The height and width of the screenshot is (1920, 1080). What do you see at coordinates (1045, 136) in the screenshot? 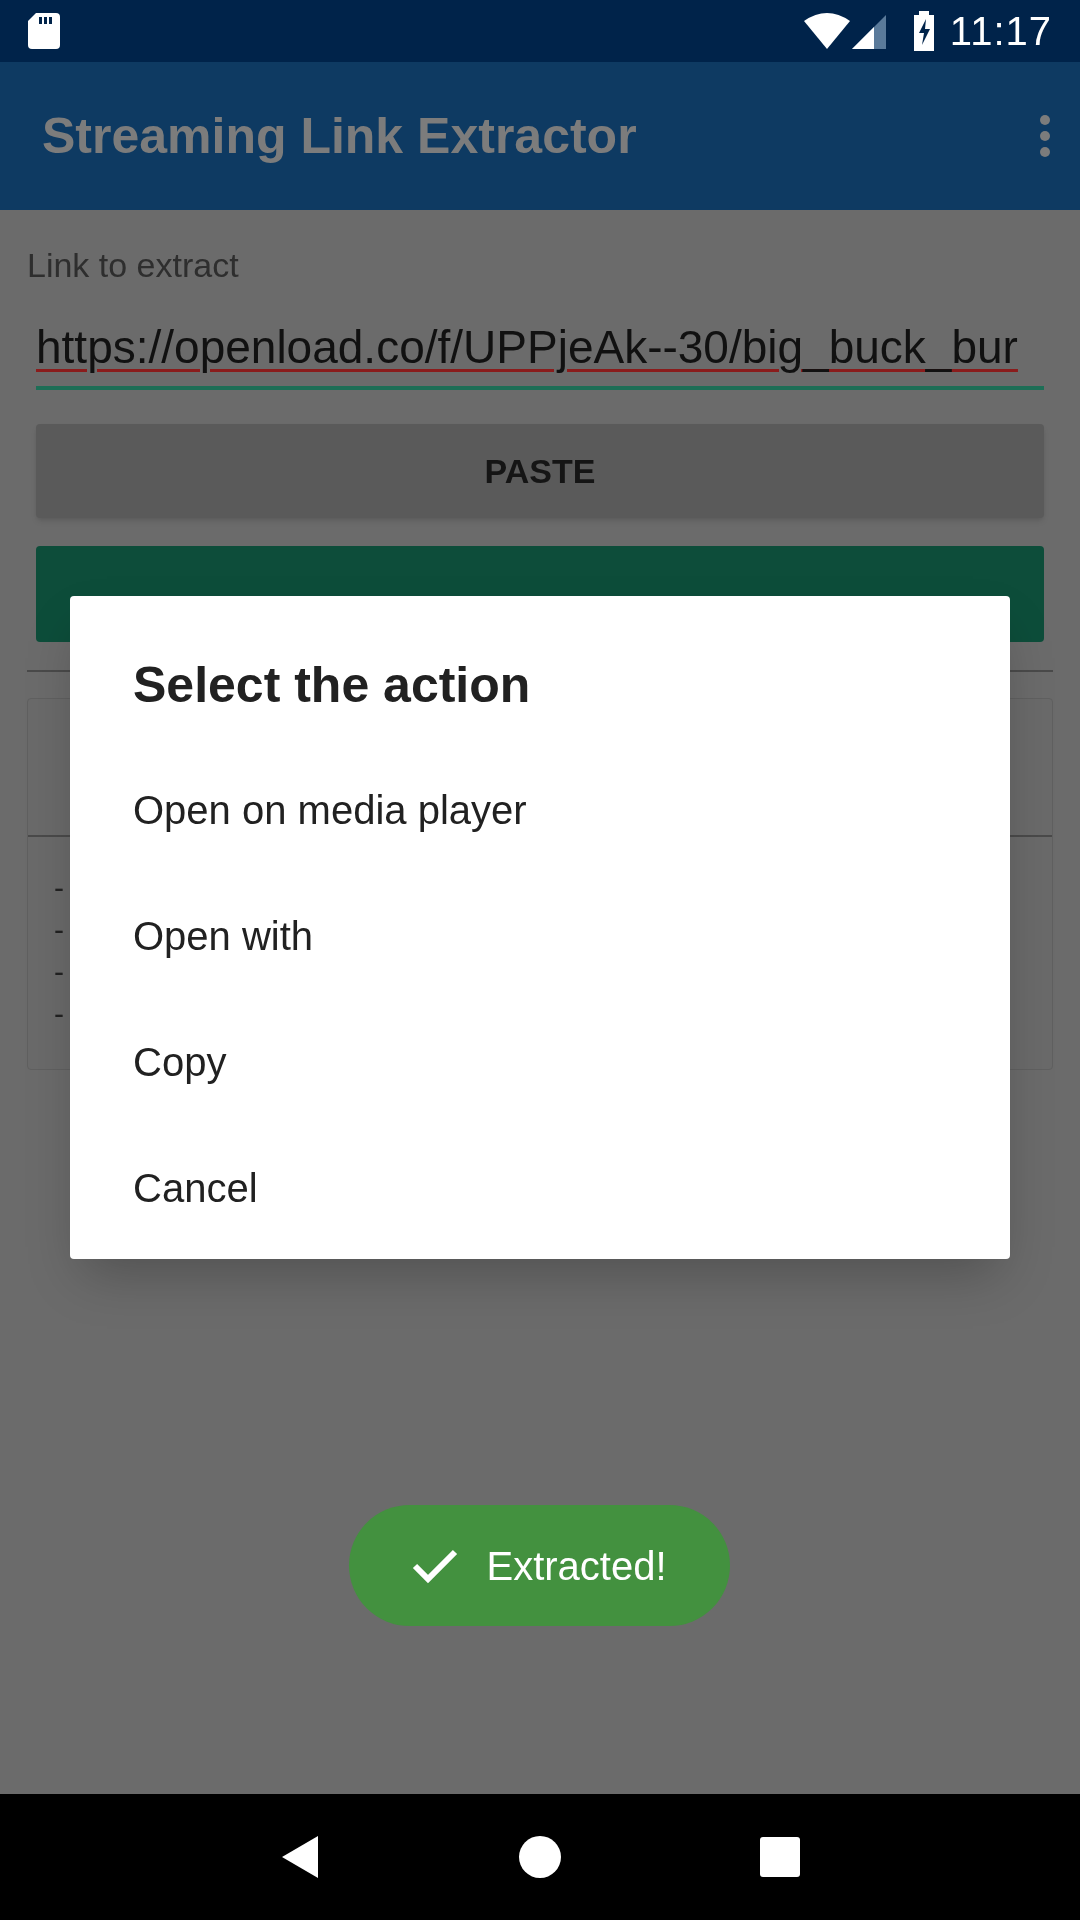
I see `overflow-menu-icon` at bounding box center [1045, 136].